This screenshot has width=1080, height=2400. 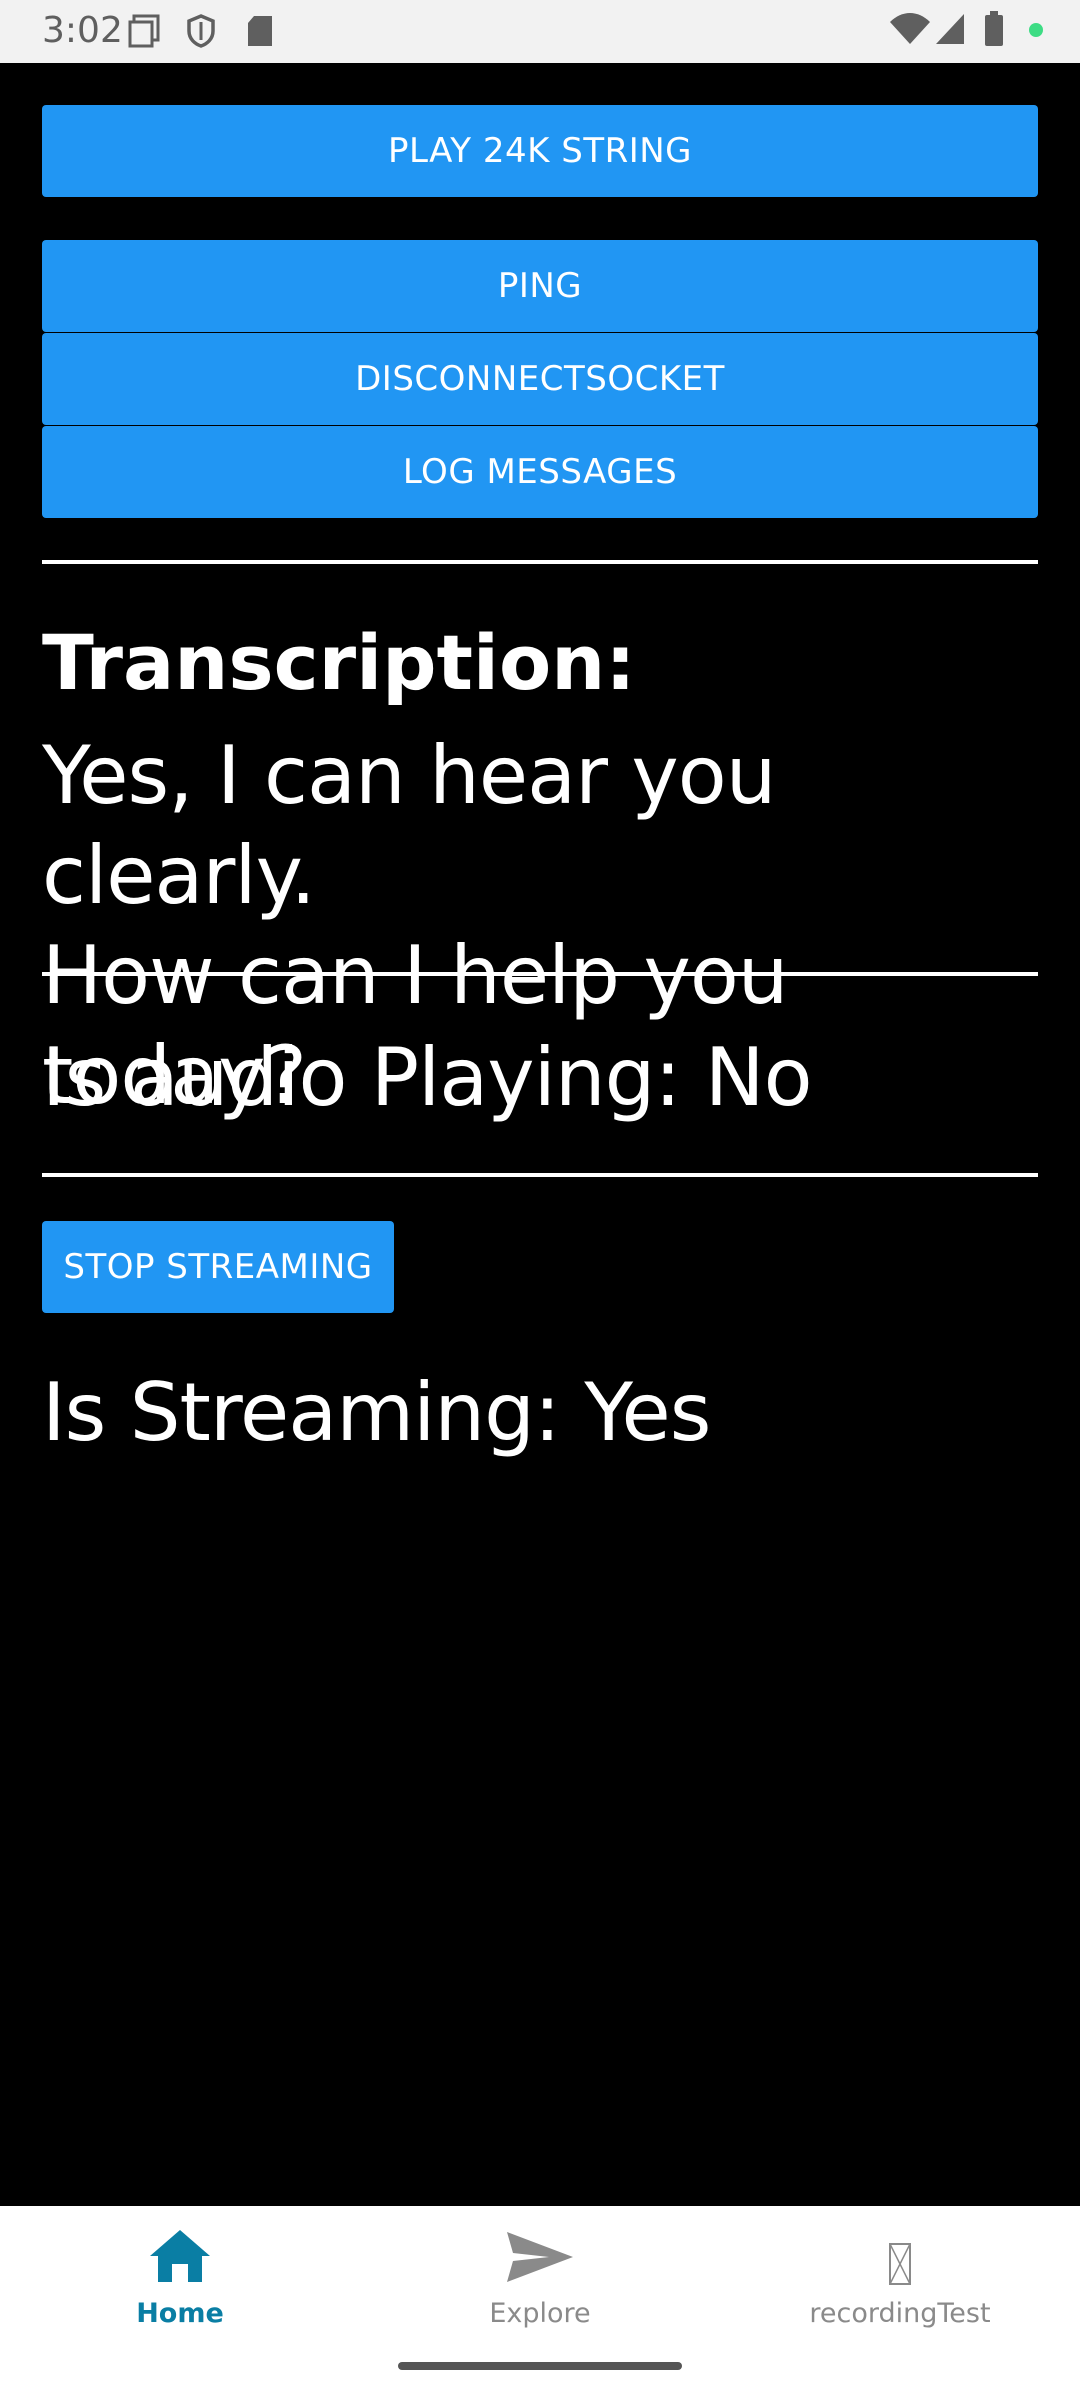 What do you see at coordinates (376, 1412) in the screenshot?
I see `streaming-status: Is Streaming: Yes` at bounding box center [376, 1412].